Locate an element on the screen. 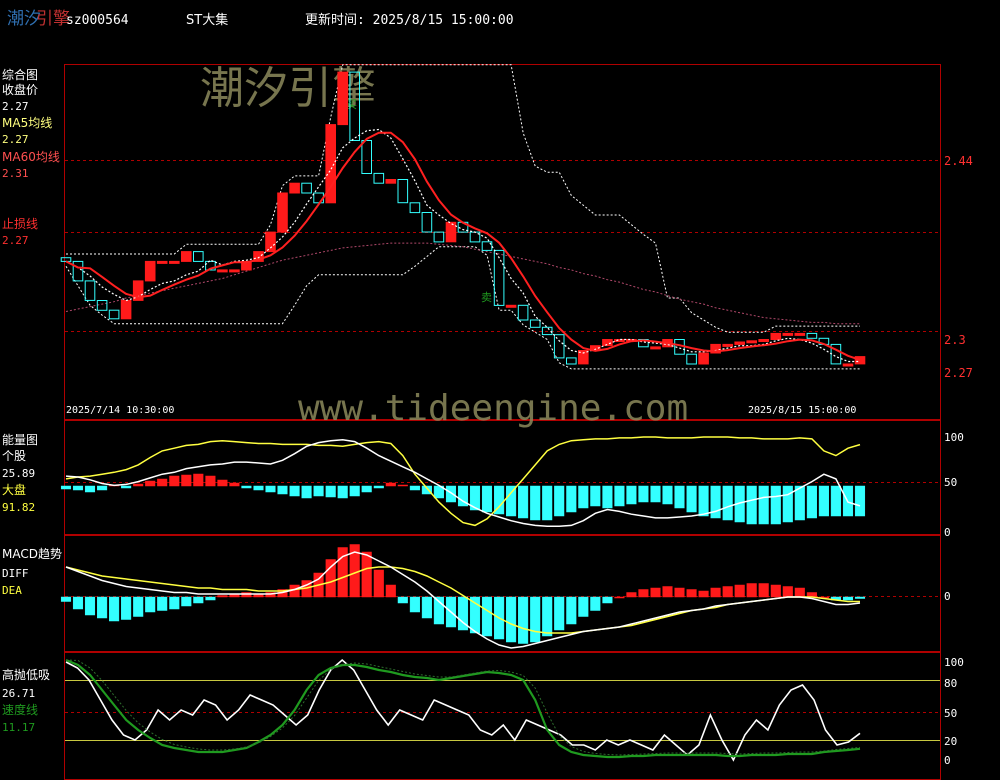 The width and height of the screenshot is (1000, 780). osc-title: 高抛低吸 is located at coordinates (26, 674).